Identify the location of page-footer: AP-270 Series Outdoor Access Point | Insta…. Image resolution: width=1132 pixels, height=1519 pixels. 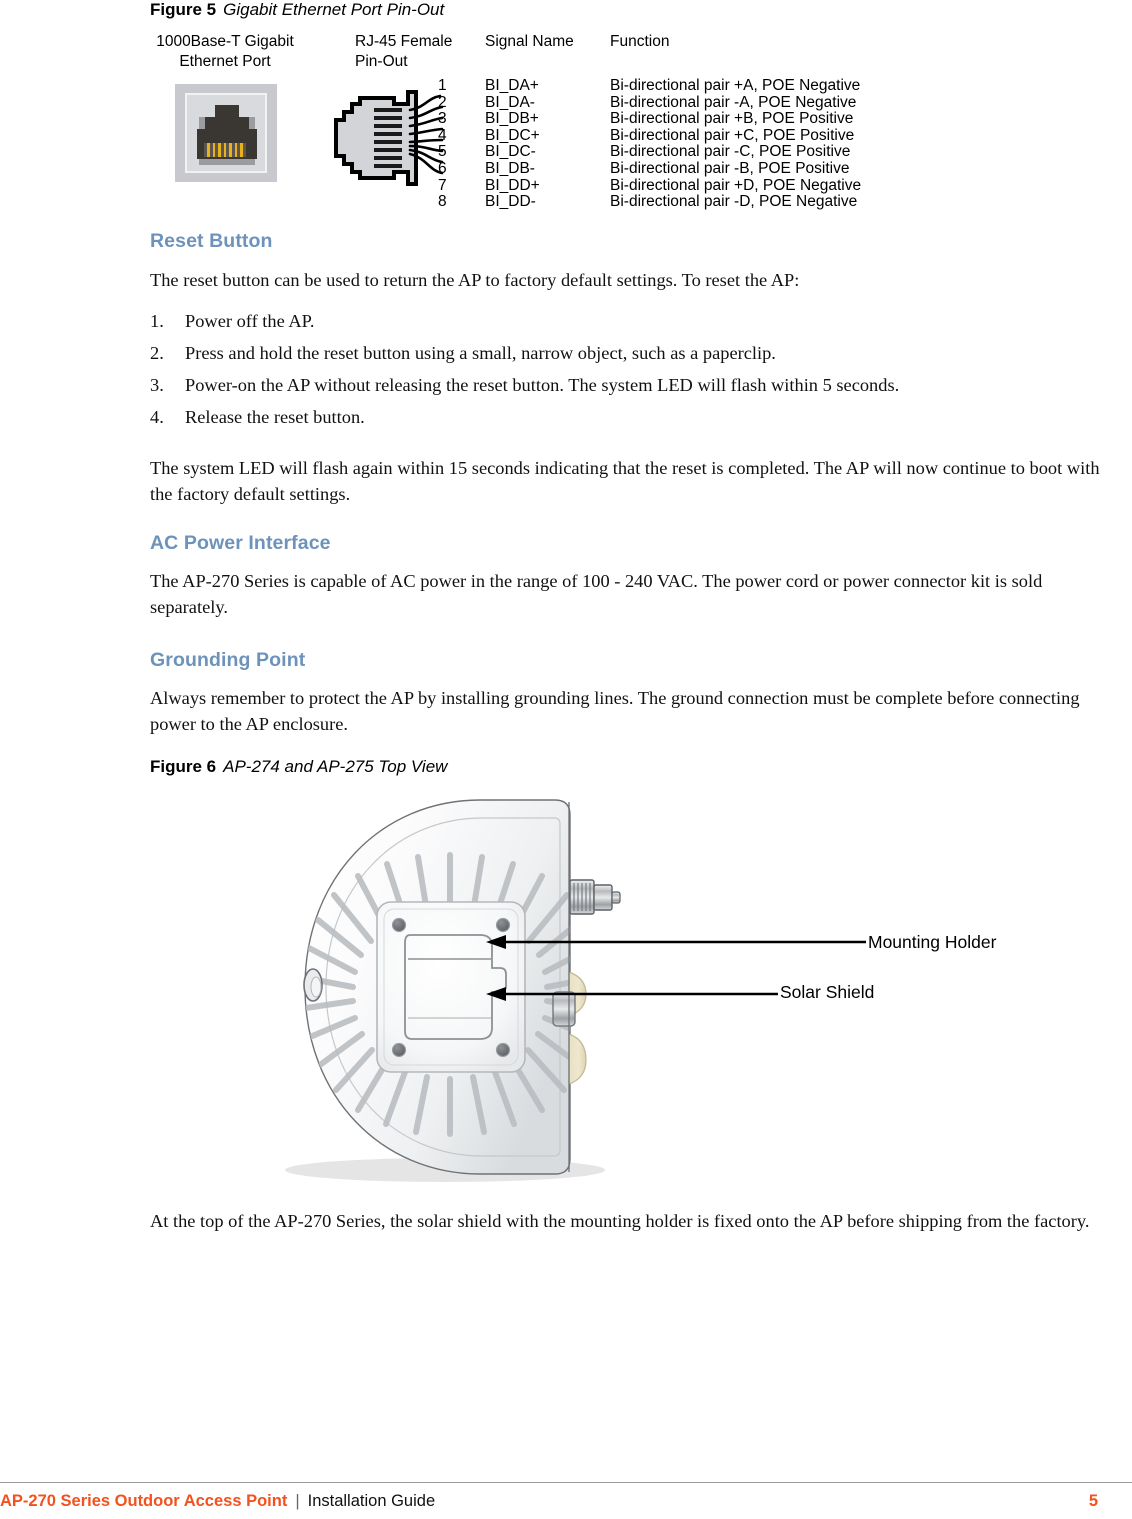
(566, 1504).